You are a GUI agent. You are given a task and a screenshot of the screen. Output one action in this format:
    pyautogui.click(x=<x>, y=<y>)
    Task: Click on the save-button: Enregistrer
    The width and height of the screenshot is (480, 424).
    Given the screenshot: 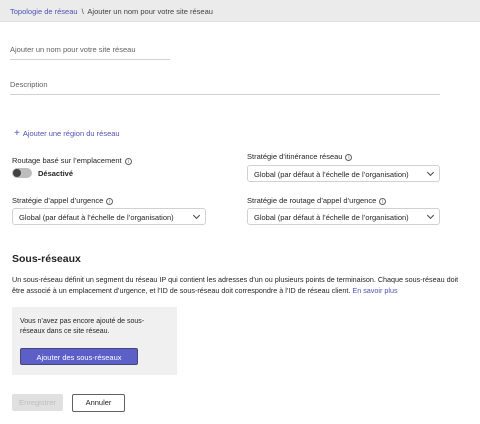 What is the action you would take?
    pyautogui.click(x=37, y=402)
    